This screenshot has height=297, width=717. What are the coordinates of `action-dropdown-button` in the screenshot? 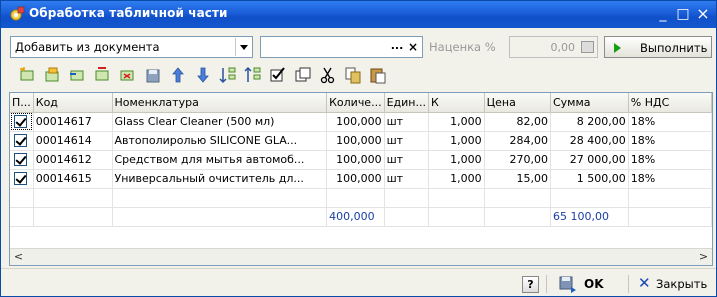 It's located at (243, 47).